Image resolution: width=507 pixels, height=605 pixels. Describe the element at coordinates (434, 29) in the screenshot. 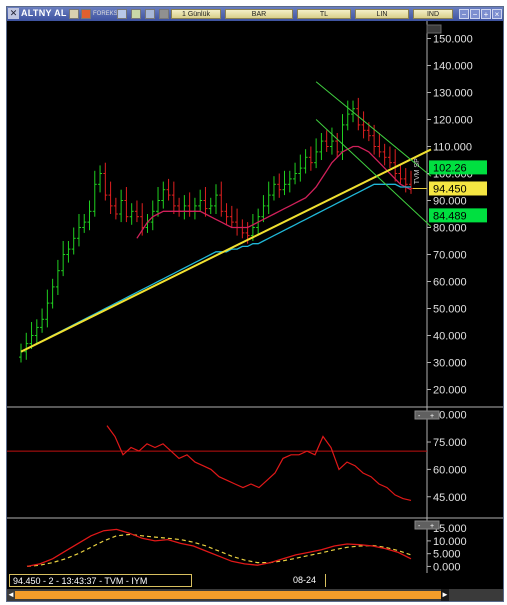

I see `price-panel-button` at that location.